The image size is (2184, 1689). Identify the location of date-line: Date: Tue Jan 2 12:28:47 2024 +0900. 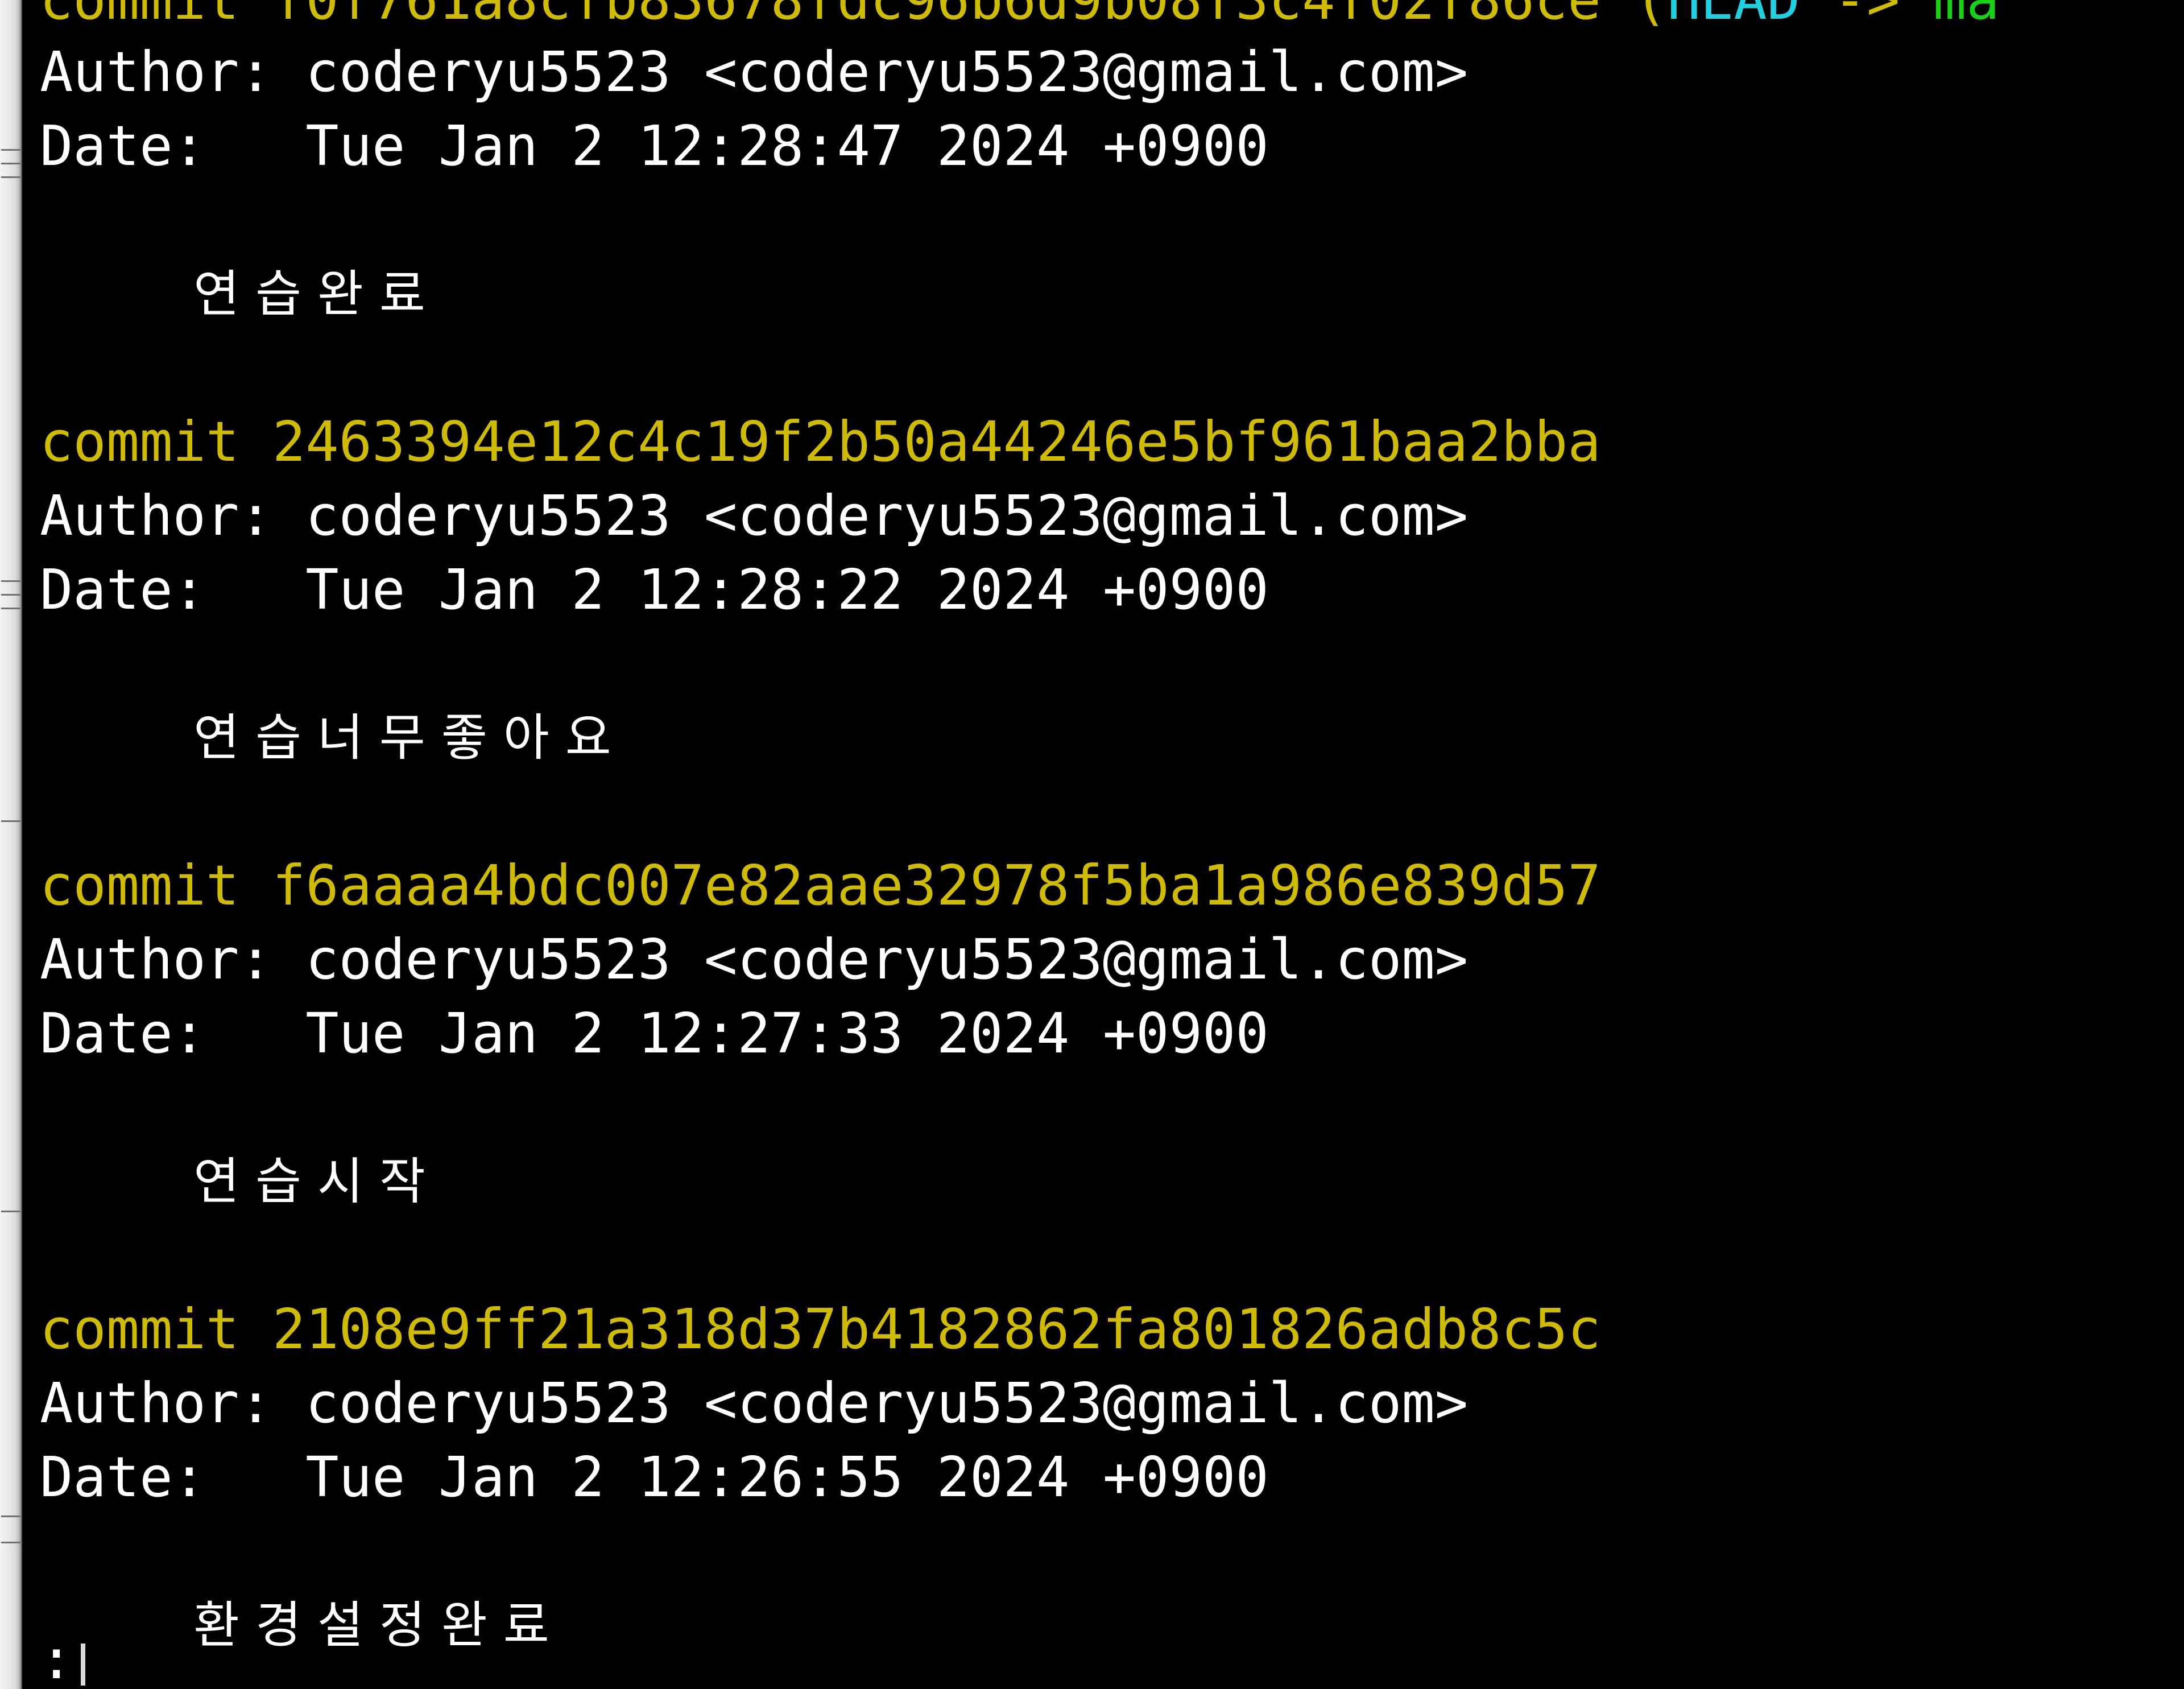
(1103, 146).